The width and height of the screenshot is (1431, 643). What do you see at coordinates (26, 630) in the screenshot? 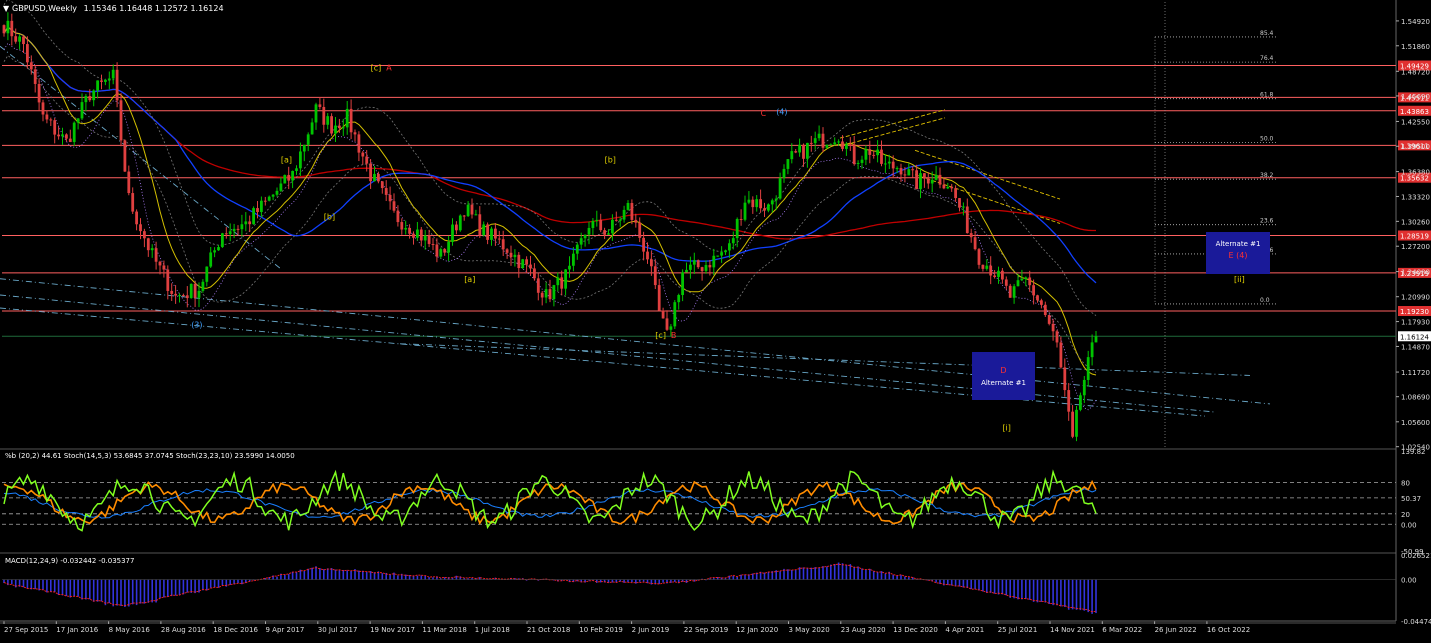
I see `x-tick-label: 27 Sep 2015` at bounding box center [26, 630].